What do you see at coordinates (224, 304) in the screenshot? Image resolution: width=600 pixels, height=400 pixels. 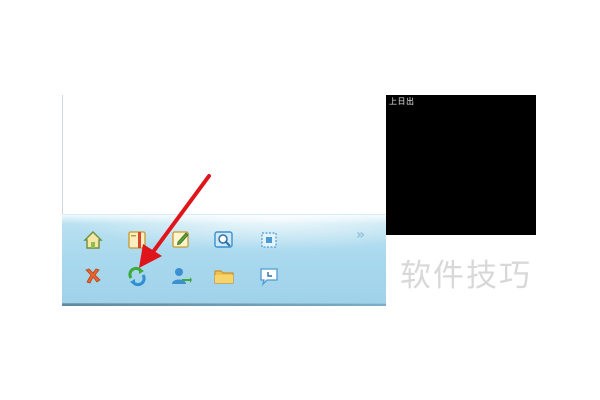 I see `toolbar-shadow` at bounding box center [224, 304].